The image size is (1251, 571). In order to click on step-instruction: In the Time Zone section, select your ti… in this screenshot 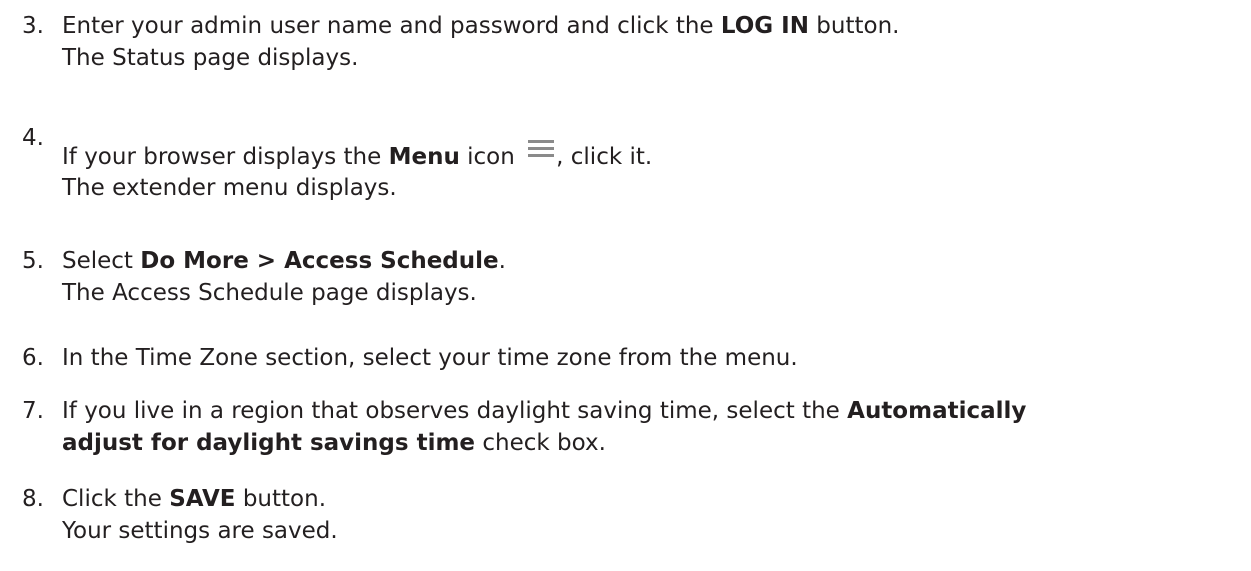, I will do `click(430, 358)`.